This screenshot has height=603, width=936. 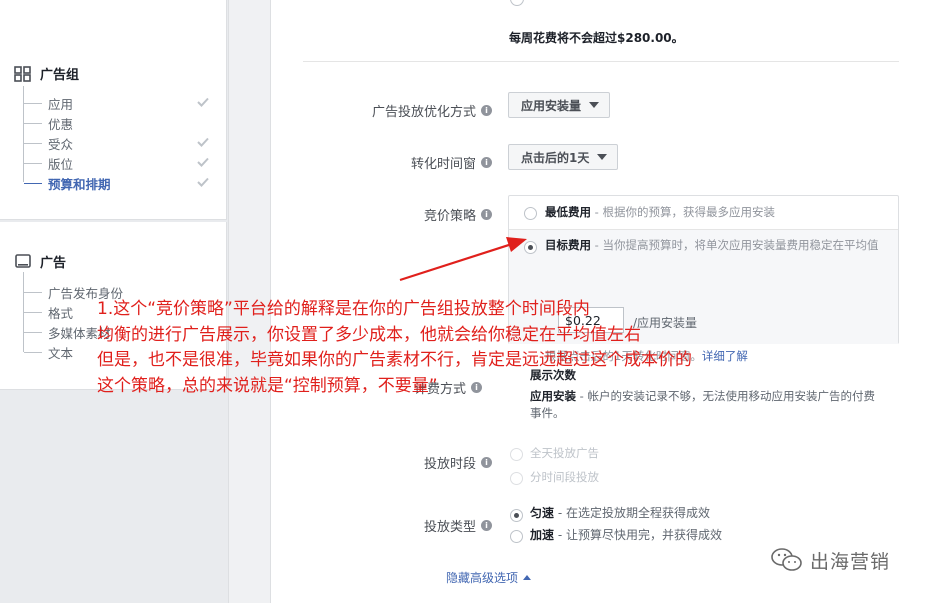 I want to click on grid-icon, so click(x=23, y=74).